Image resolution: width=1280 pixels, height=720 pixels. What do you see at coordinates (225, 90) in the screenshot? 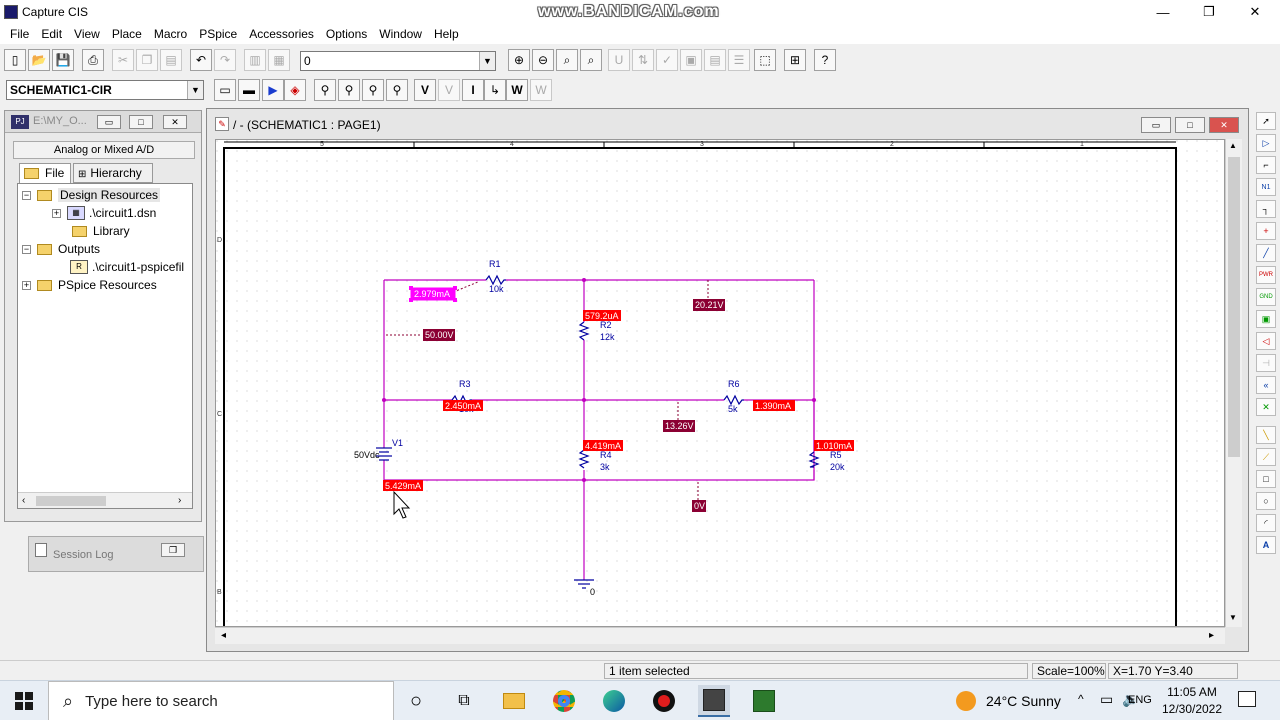
I see `new-simulation-icon: ▭` at bounding box center [225, 90].